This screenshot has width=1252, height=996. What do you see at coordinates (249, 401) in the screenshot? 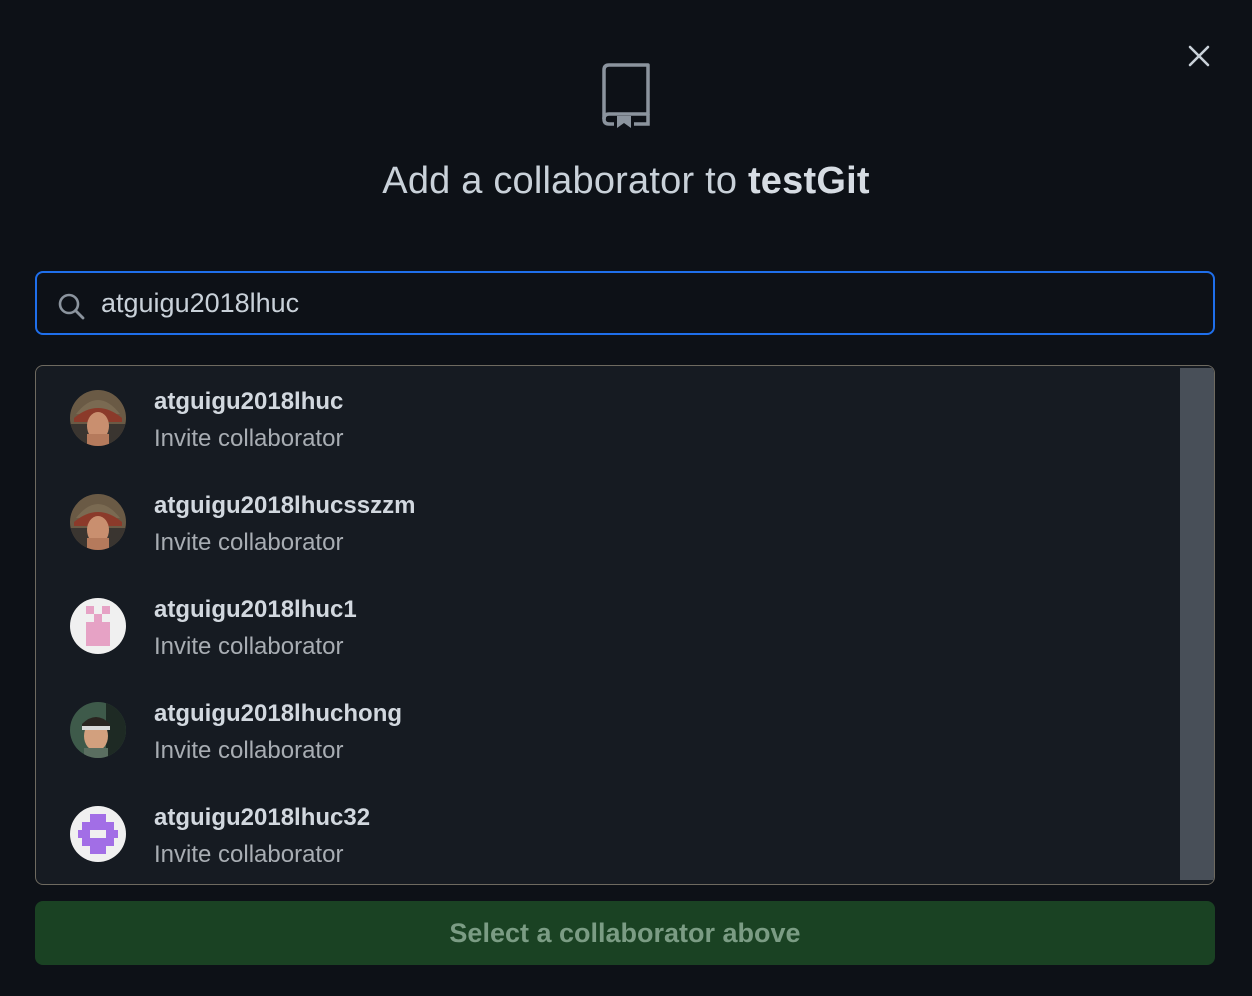
I see `result-username: atguigu2018lhuc` at bounding box center [249, 401].